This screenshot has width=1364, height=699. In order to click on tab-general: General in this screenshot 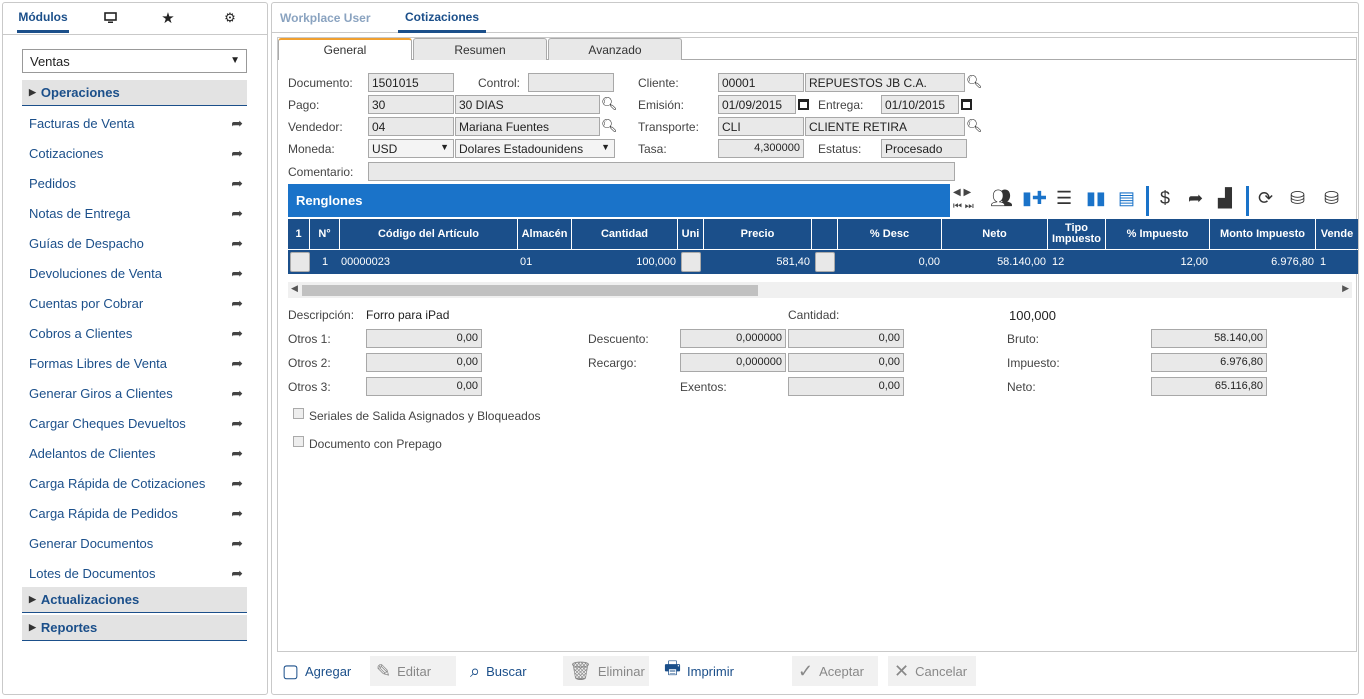, I will do `click(345, 49)`.